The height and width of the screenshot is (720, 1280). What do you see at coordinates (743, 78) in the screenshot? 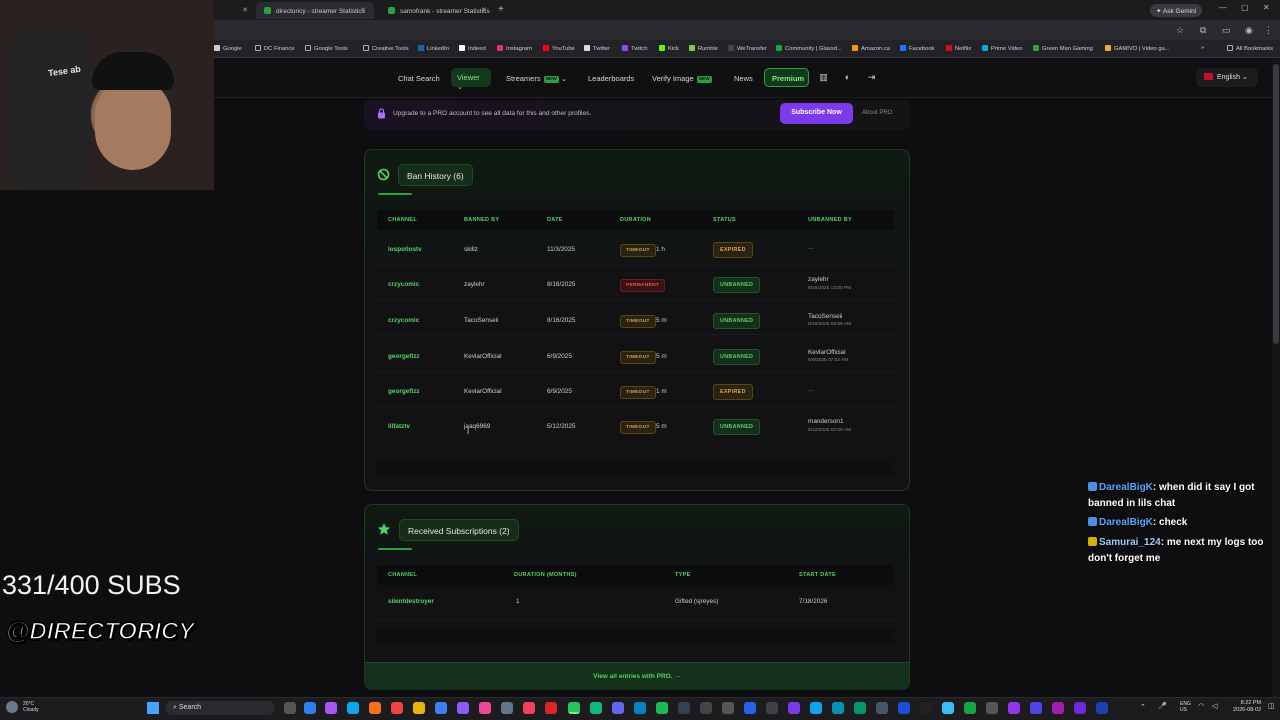
I see `nav-news: News` at bounding box center [743, 78].